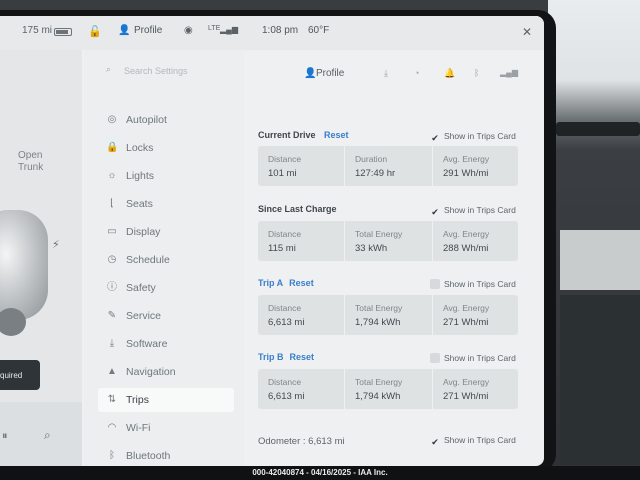  I want to click on stat-avg-energy: Avg. Energy 291 Wh/mi, so click(475, 166).